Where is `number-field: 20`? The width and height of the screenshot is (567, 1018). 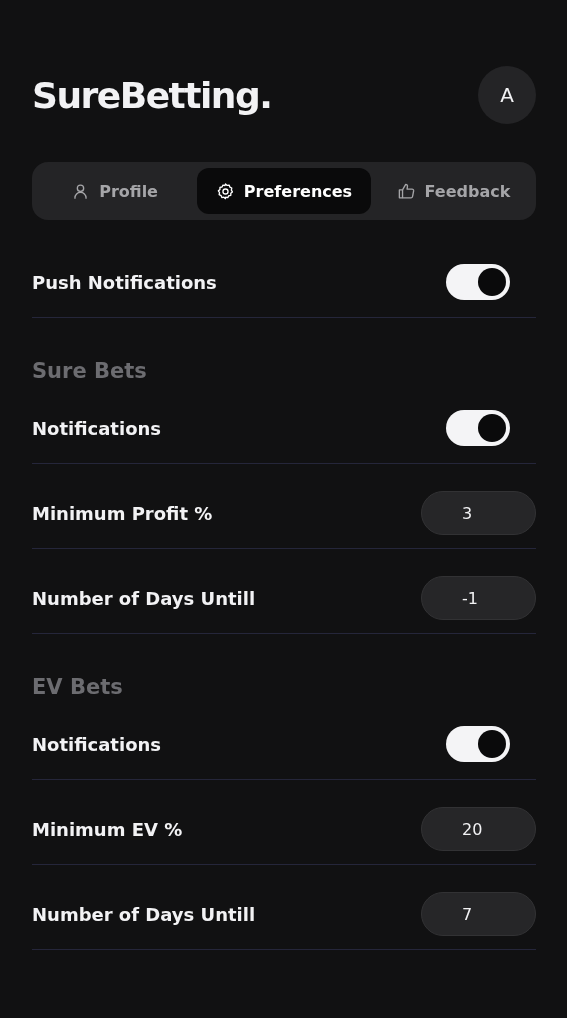
number-field: 20 is located at coordinates (478, 829).